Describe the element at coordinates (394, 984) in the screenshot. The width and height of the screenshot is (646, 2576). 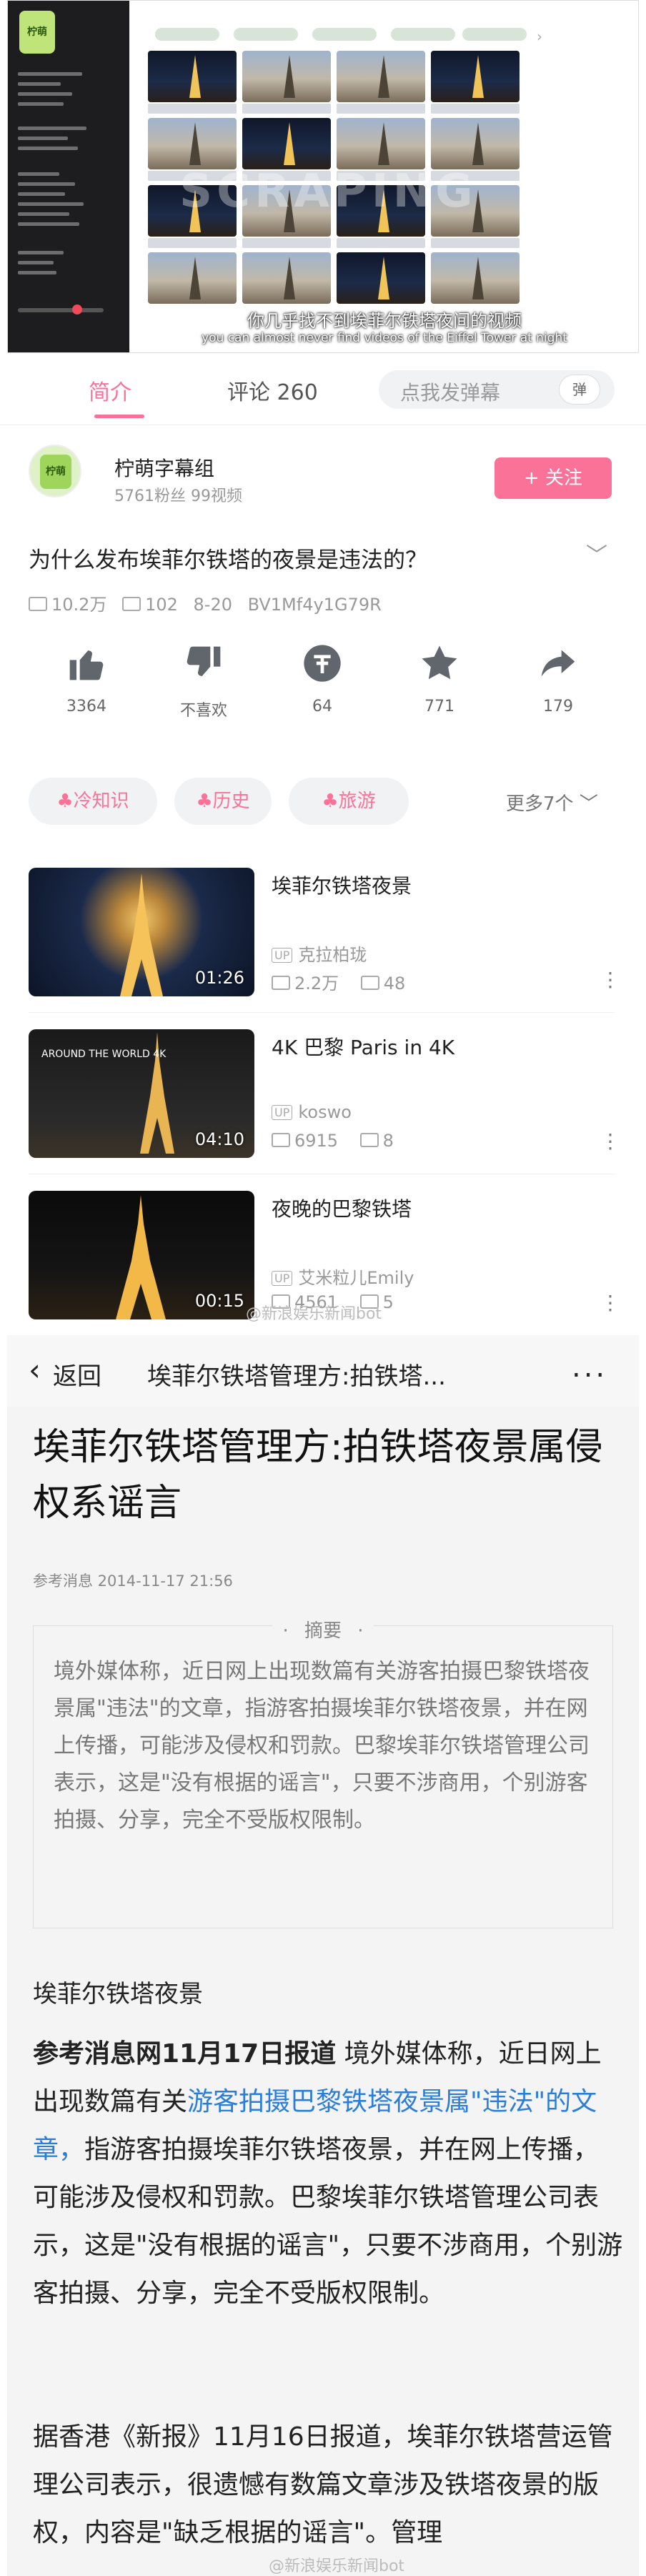
I see `related-danmaku: 48` at that location.